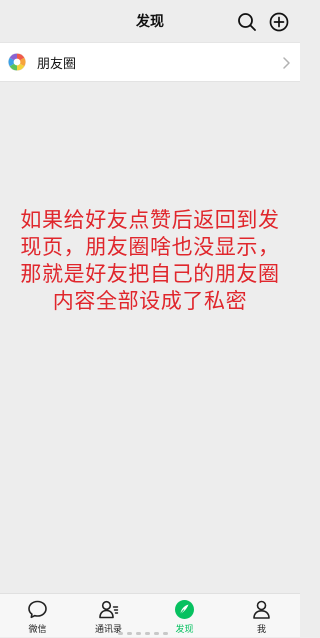  Describe the element at coordinates (37, 630) in the screenshot. I see `tab-label: 微信` at that location.